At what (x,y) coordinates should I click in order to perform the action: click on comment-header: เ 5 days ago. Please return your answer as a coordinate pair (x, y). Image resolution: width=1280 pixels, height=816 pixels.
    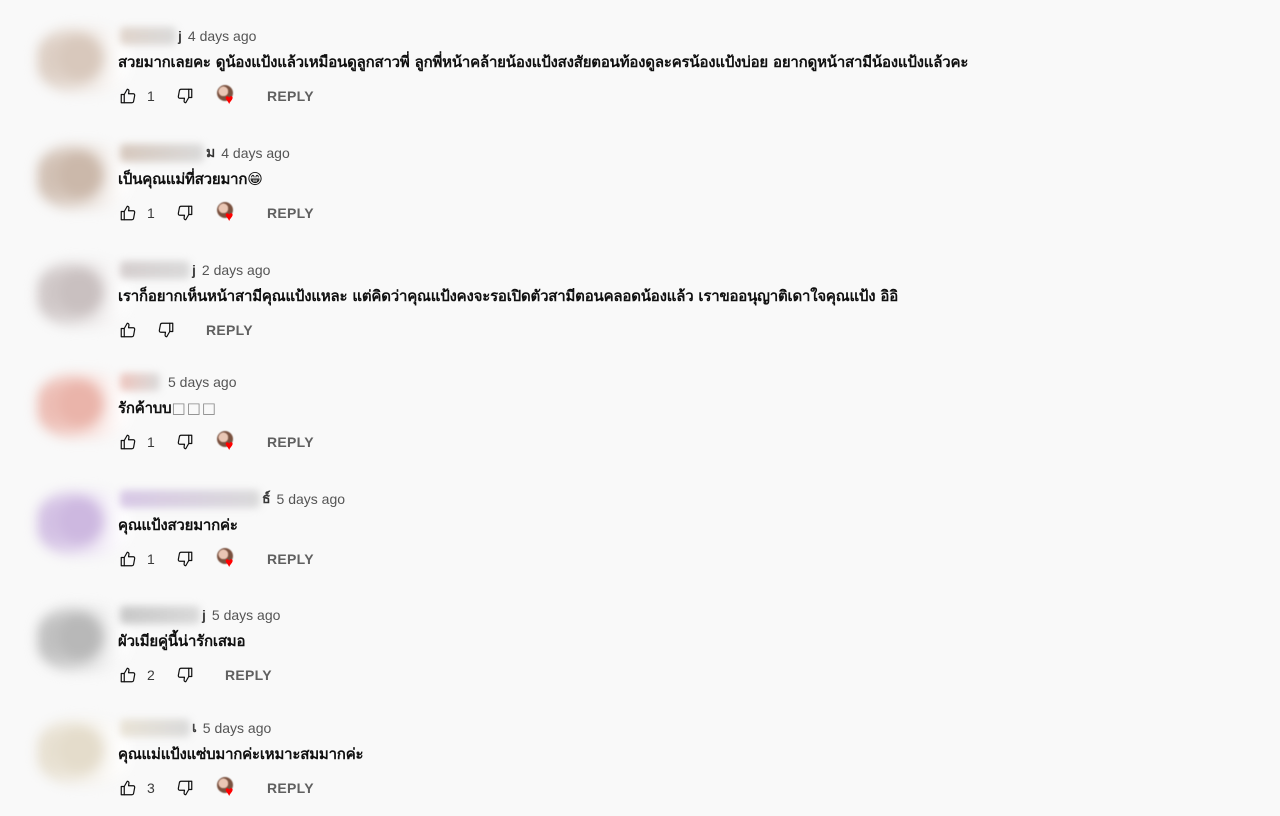
    Looking at the image, I should click on (195, 728).